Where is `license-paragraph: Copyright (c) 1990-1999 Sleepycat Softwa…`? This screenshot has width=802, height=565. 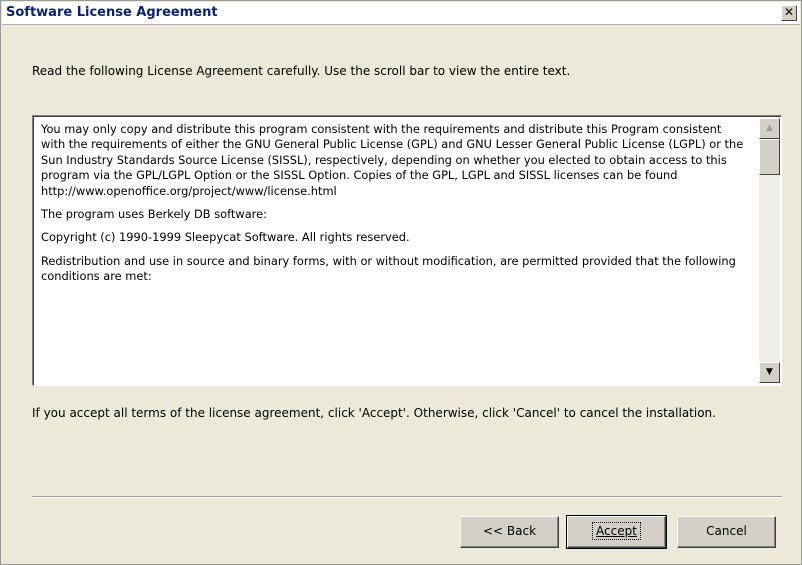 license-paragraph: Copyright (c) 1990-1999 Sleepycat Softwa… is located at coordinates (225, 237).